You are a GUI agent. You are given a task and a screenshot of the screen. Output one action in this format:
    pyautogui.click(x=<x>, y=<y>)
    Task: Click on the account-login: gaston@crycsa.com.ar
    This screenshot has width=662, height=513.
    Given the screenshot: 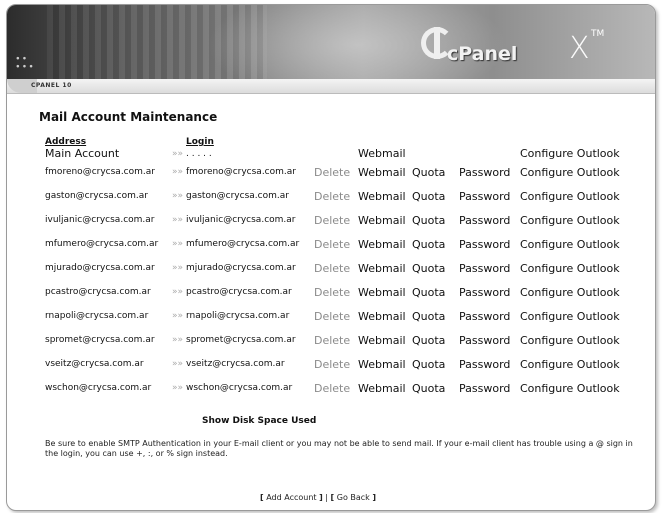 What is the action you would take?
    pyautogui.click(x=237, y=196)
    